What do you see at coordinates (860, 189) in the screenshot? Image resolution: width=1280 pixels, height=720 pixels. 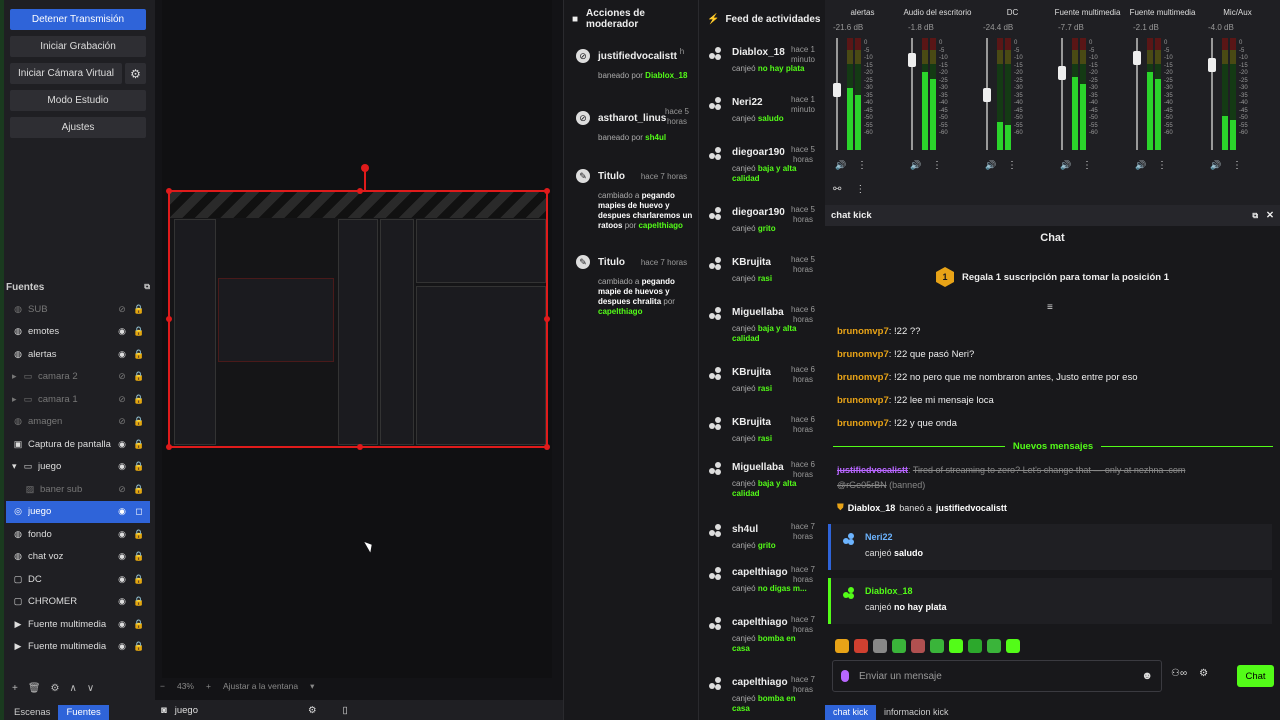 I see `mixer-menu-icon: ⋮` at bounding box center [860, 189].